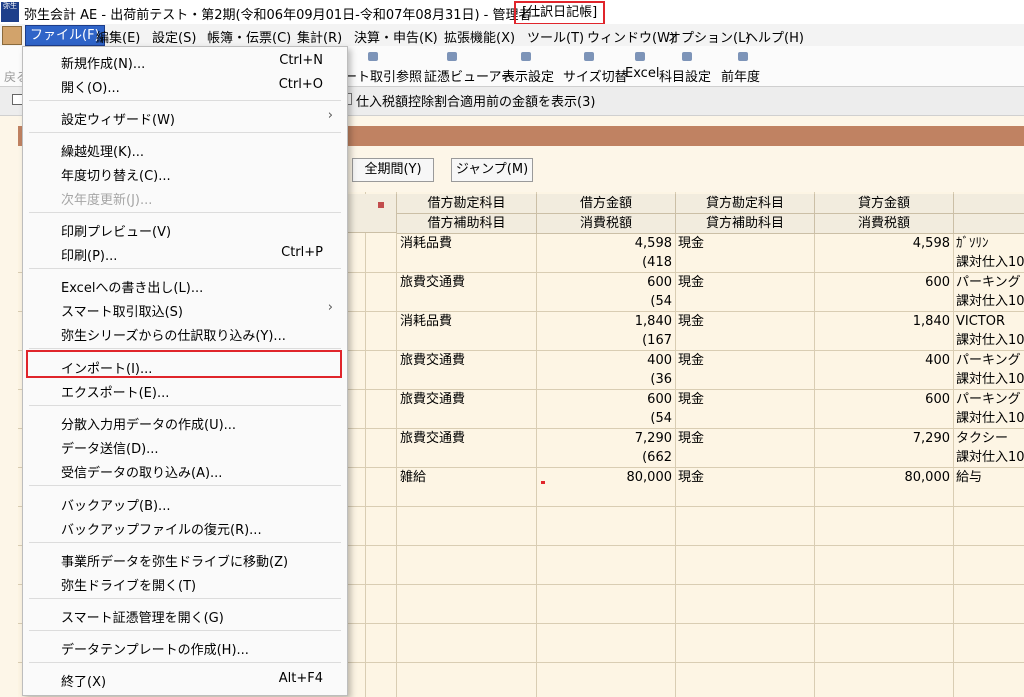  What do you see at coordinates (604, 243) in the screenshot?
I see `table-cell-debit-amount: 4,598` at bounding box center [604, 243].